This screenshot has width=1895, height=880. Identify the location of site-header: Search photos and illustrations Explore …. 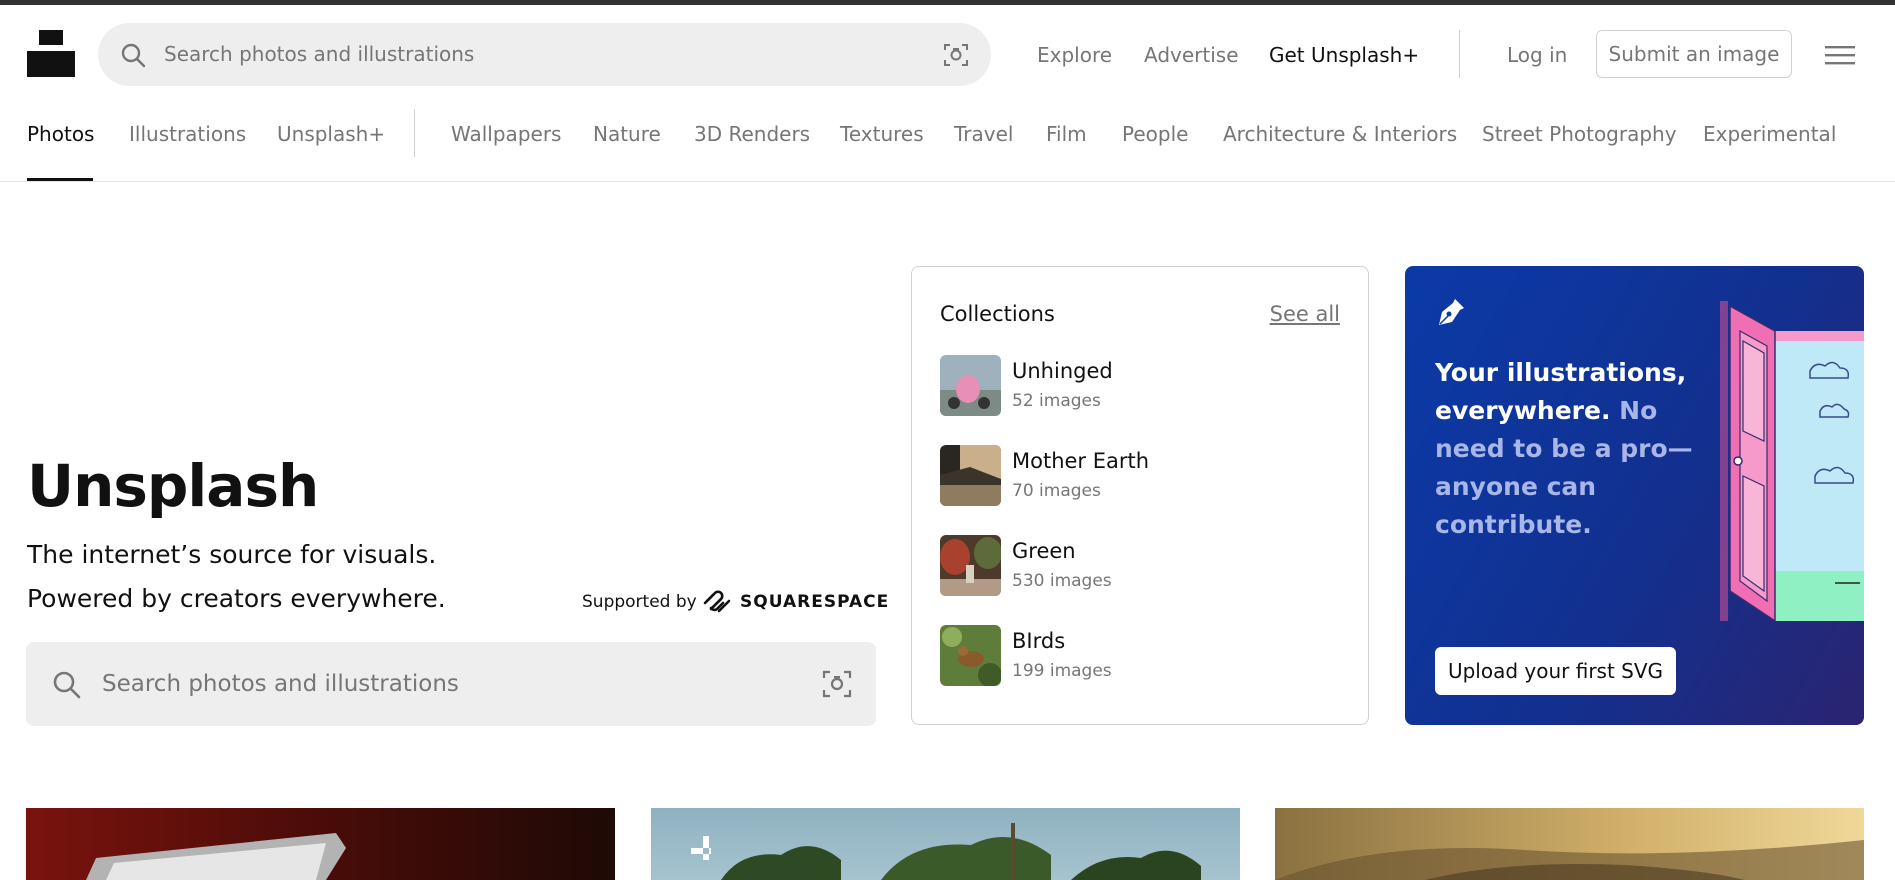
(947, 54).